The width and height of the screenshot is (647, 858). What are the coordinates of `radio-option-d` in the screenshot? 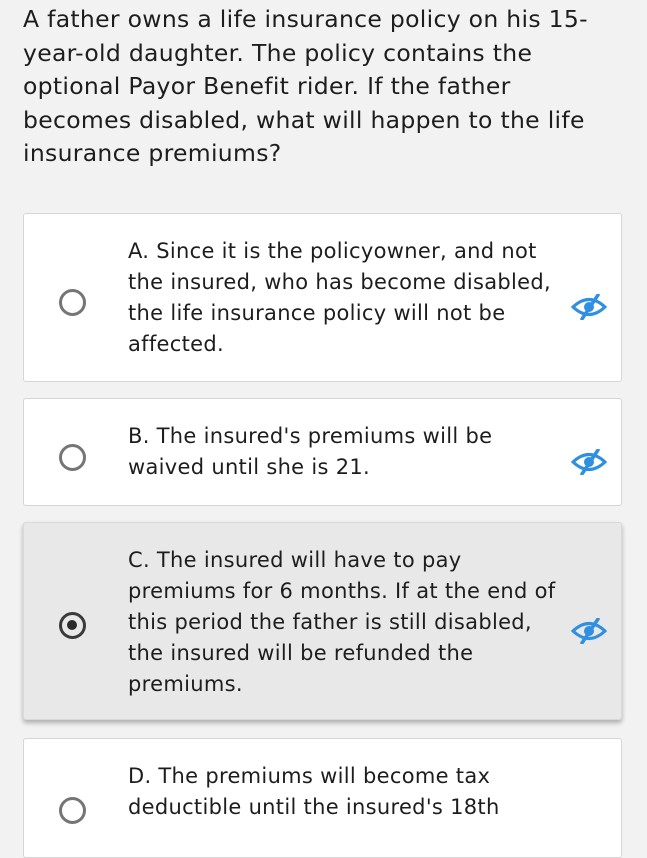 It's located at (72, 810).